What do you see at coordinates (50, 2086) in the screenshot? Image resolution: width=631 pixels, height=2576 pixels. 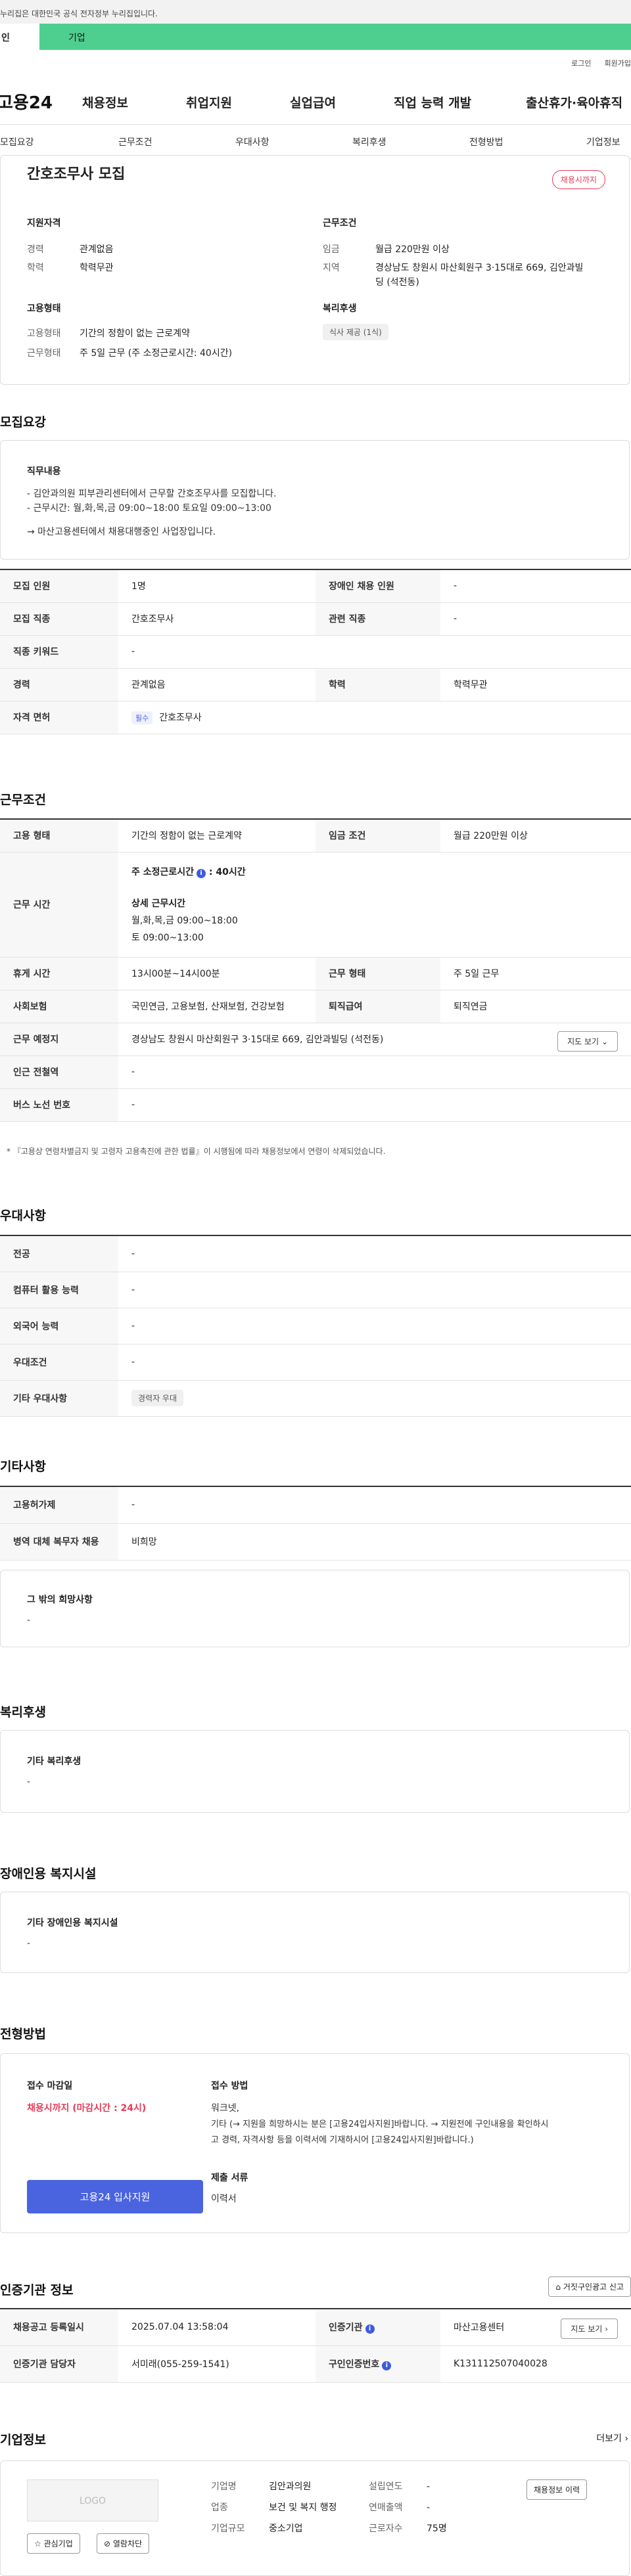 I see `deadline-title: 접수 마감일` at bounding box center [50, 2086].